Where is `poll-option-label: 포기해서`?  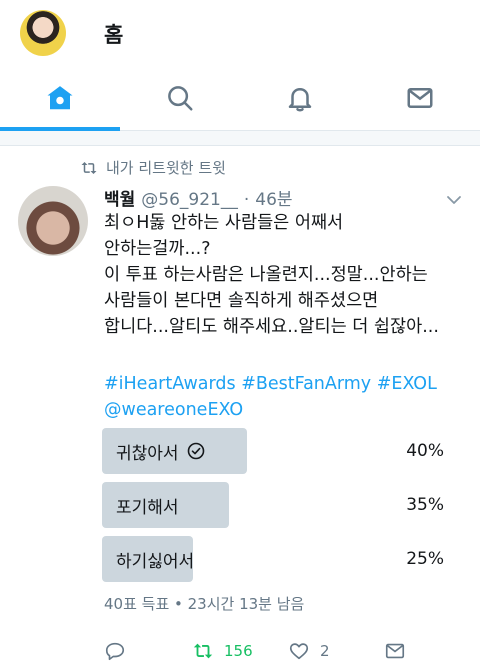
poll-option-label: 포기해서 is located at coordinates (147, 507).